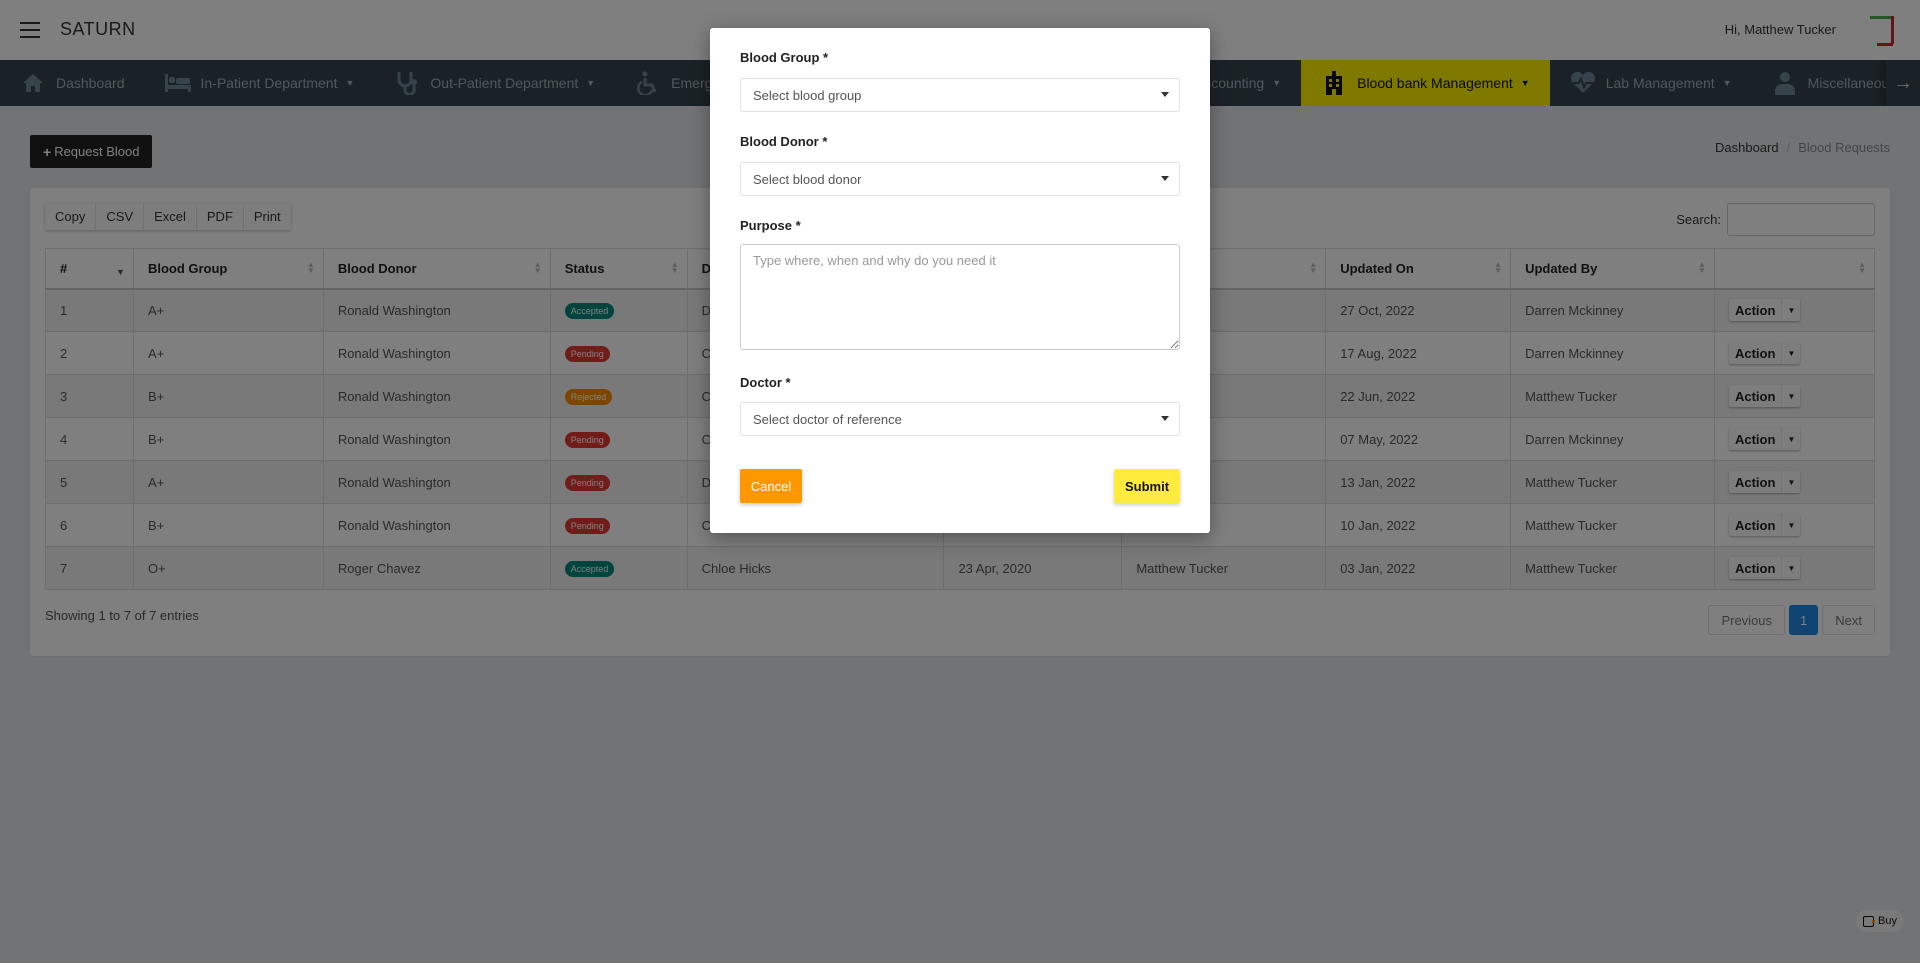 The width and height of the screenshot is (1920, 963). Describe the element at coordinates (960, 95) in the screenshot. I see `blood-group-select: Select blood group` at that location.